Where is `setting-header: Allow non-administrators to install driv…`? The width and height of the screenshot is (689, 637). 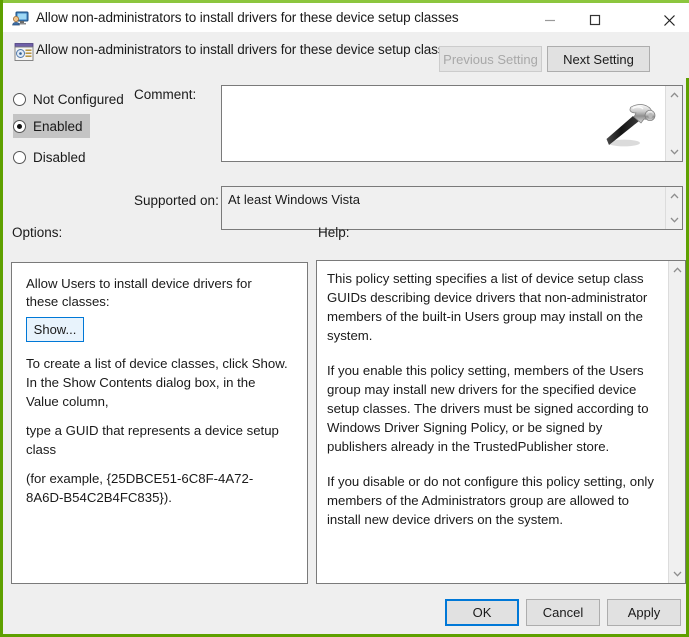
setting-header: Allow non-administrators to install driv… is located at coordinates (347, 55).